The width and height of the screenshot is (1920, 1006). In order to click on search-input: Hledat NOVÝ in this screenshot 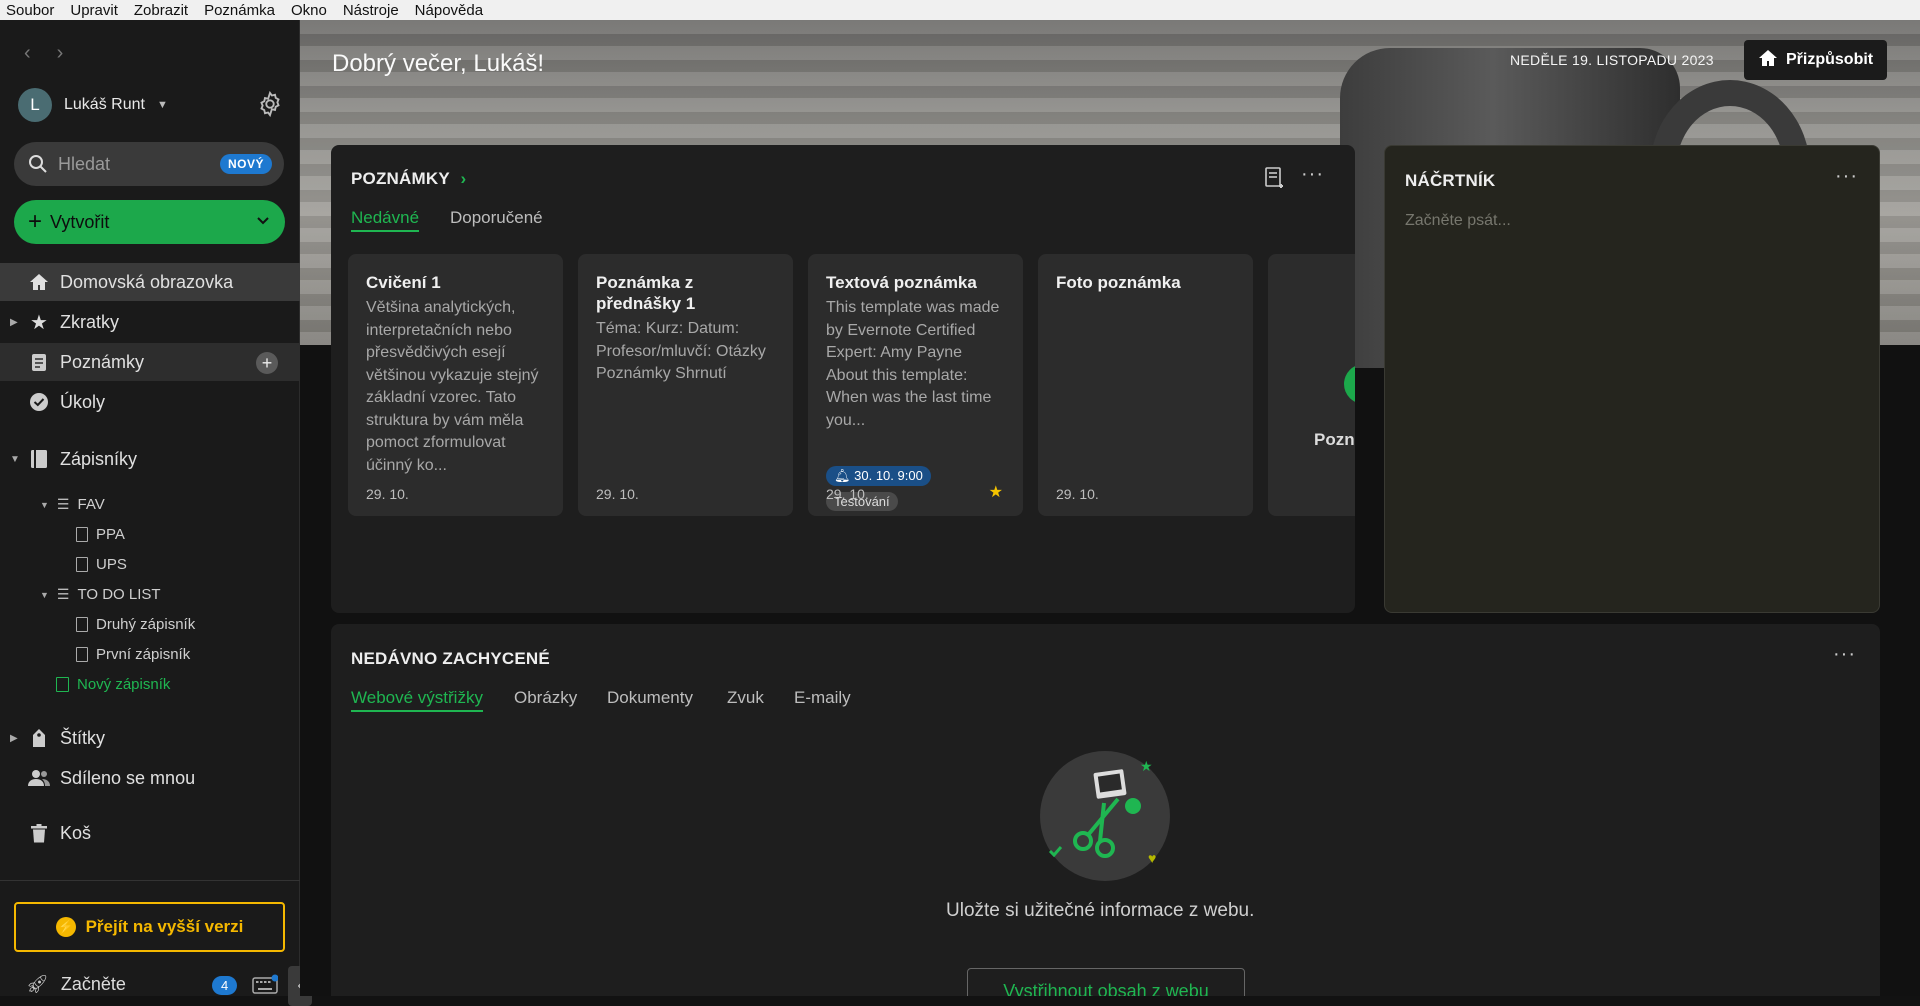, I will do `click(149, 164)`.